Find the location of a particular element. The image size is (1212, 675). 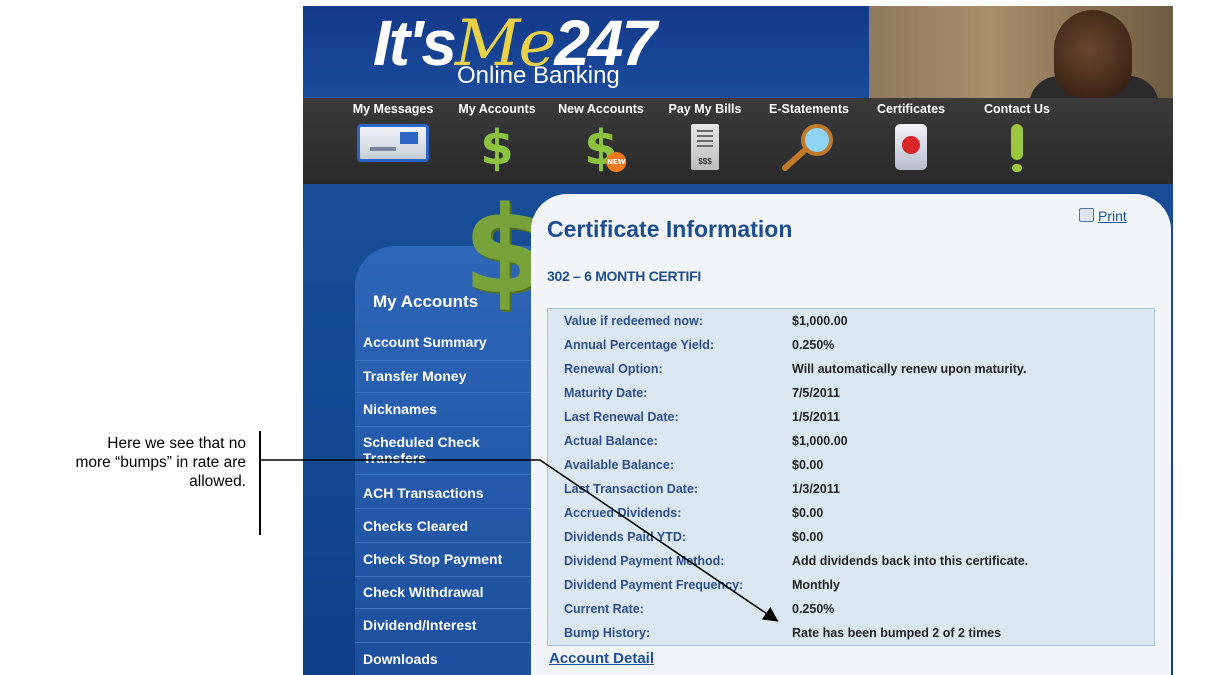

detail-row: Actual Balance: $1,000.00 is located at coordinates (706, 441).